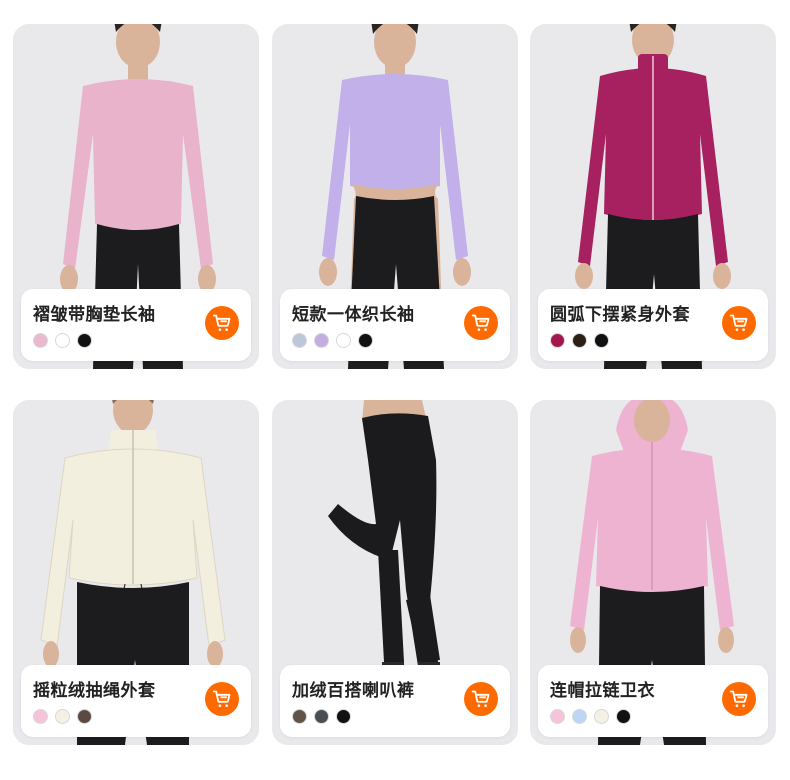 The width and height of the screenshot is (790, 780). What do you see at coordinates (94, 312) in the screenshot?
I see `product-title: 褶皱带胸垫长袖` at bounding box center [94, 312].